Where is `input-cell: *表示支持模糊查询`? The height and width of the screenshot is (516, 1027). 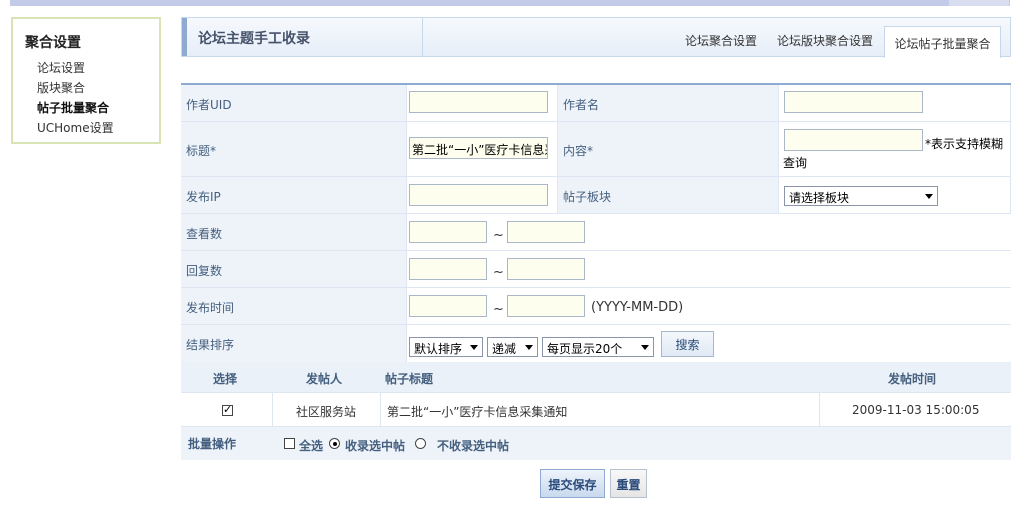 input-cell: *表示支持模糊查询 is located at coordinates (895, 149).